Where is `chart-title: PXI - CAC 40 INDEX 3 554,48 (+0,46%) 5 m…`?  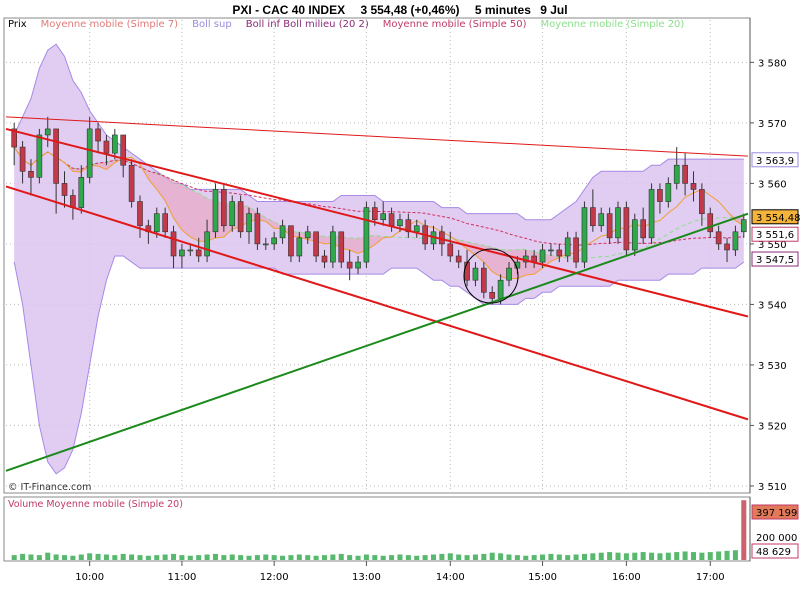
chart-title: PXI - CAC 40 INDEX 3 554,48 (+0,46%) 5 m… is located at coordinates (399, 10).